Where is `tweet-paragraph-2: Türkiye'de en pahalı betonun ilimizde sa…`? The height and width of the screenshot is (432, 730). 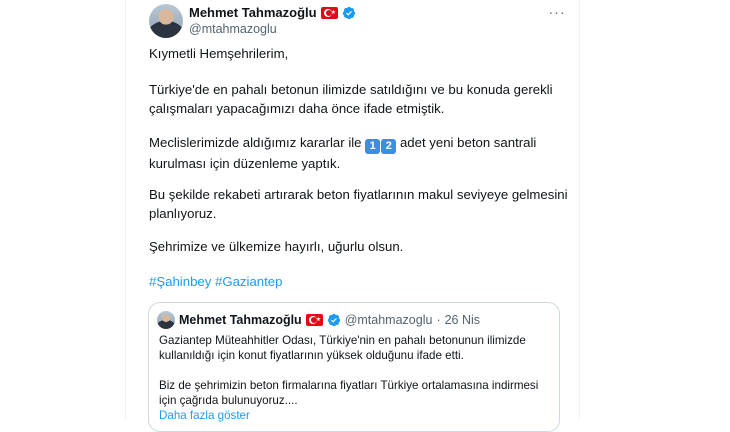
tweet-paragraph-2: Türkiye'de en pahalı betonun ilimizde sa… is located at coordinates (351, 99).